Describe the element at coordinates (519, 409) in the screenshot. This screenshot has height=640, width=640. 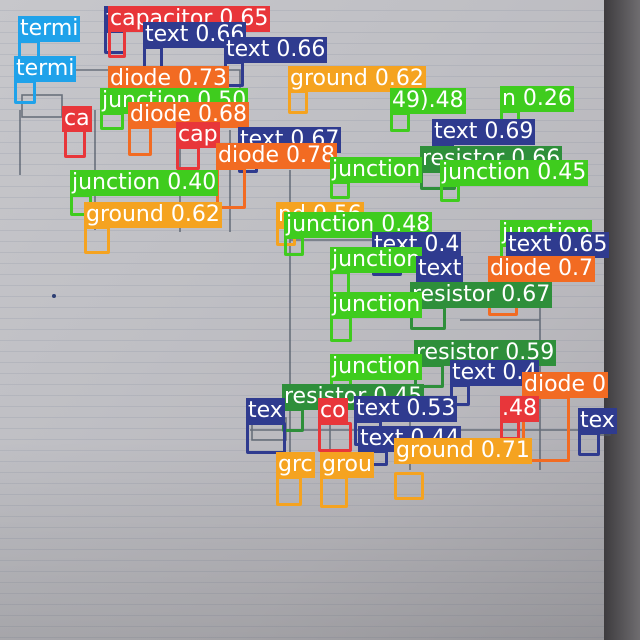
I see `capacitor-detection-label: .48` at that location.